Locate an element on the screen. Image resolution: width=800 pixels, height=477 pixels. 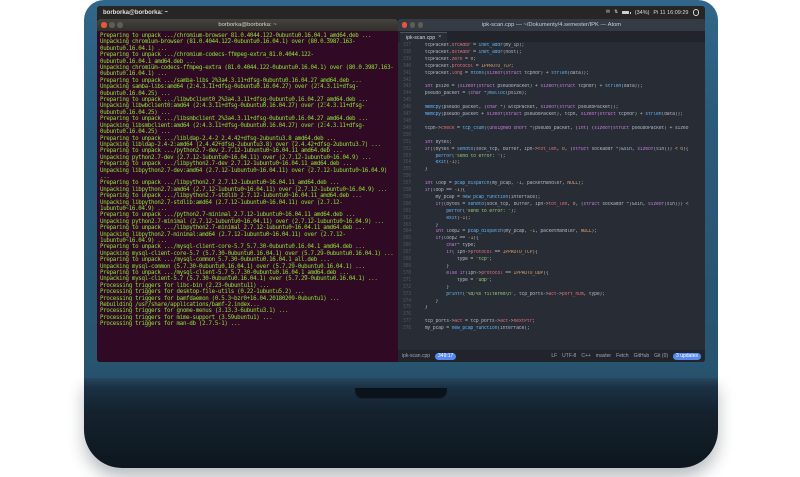
code-line: 338 tcpPacket.dstAddr = inet_addr(host); is located at coordinates (551, 53).